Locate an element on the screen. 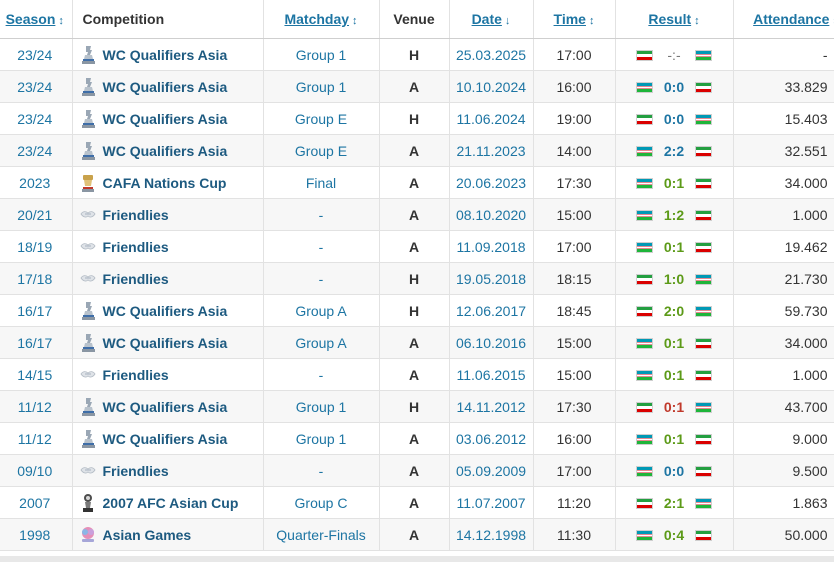 This screenshot has width=834, height=562. match-result-link: 1:0 is located at coordinates (674, 279).